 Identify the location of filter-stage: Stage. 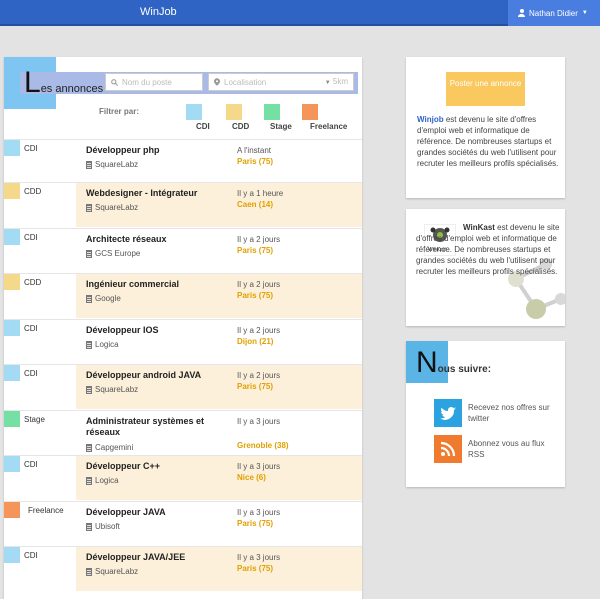
(278, 117).